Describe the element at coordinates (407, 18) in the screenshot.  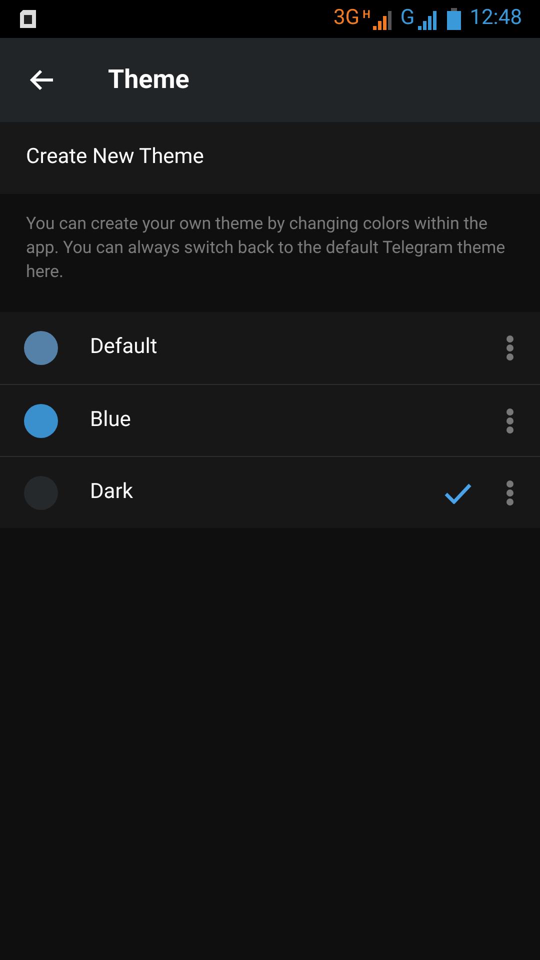
I see `network-label: G` at that location.